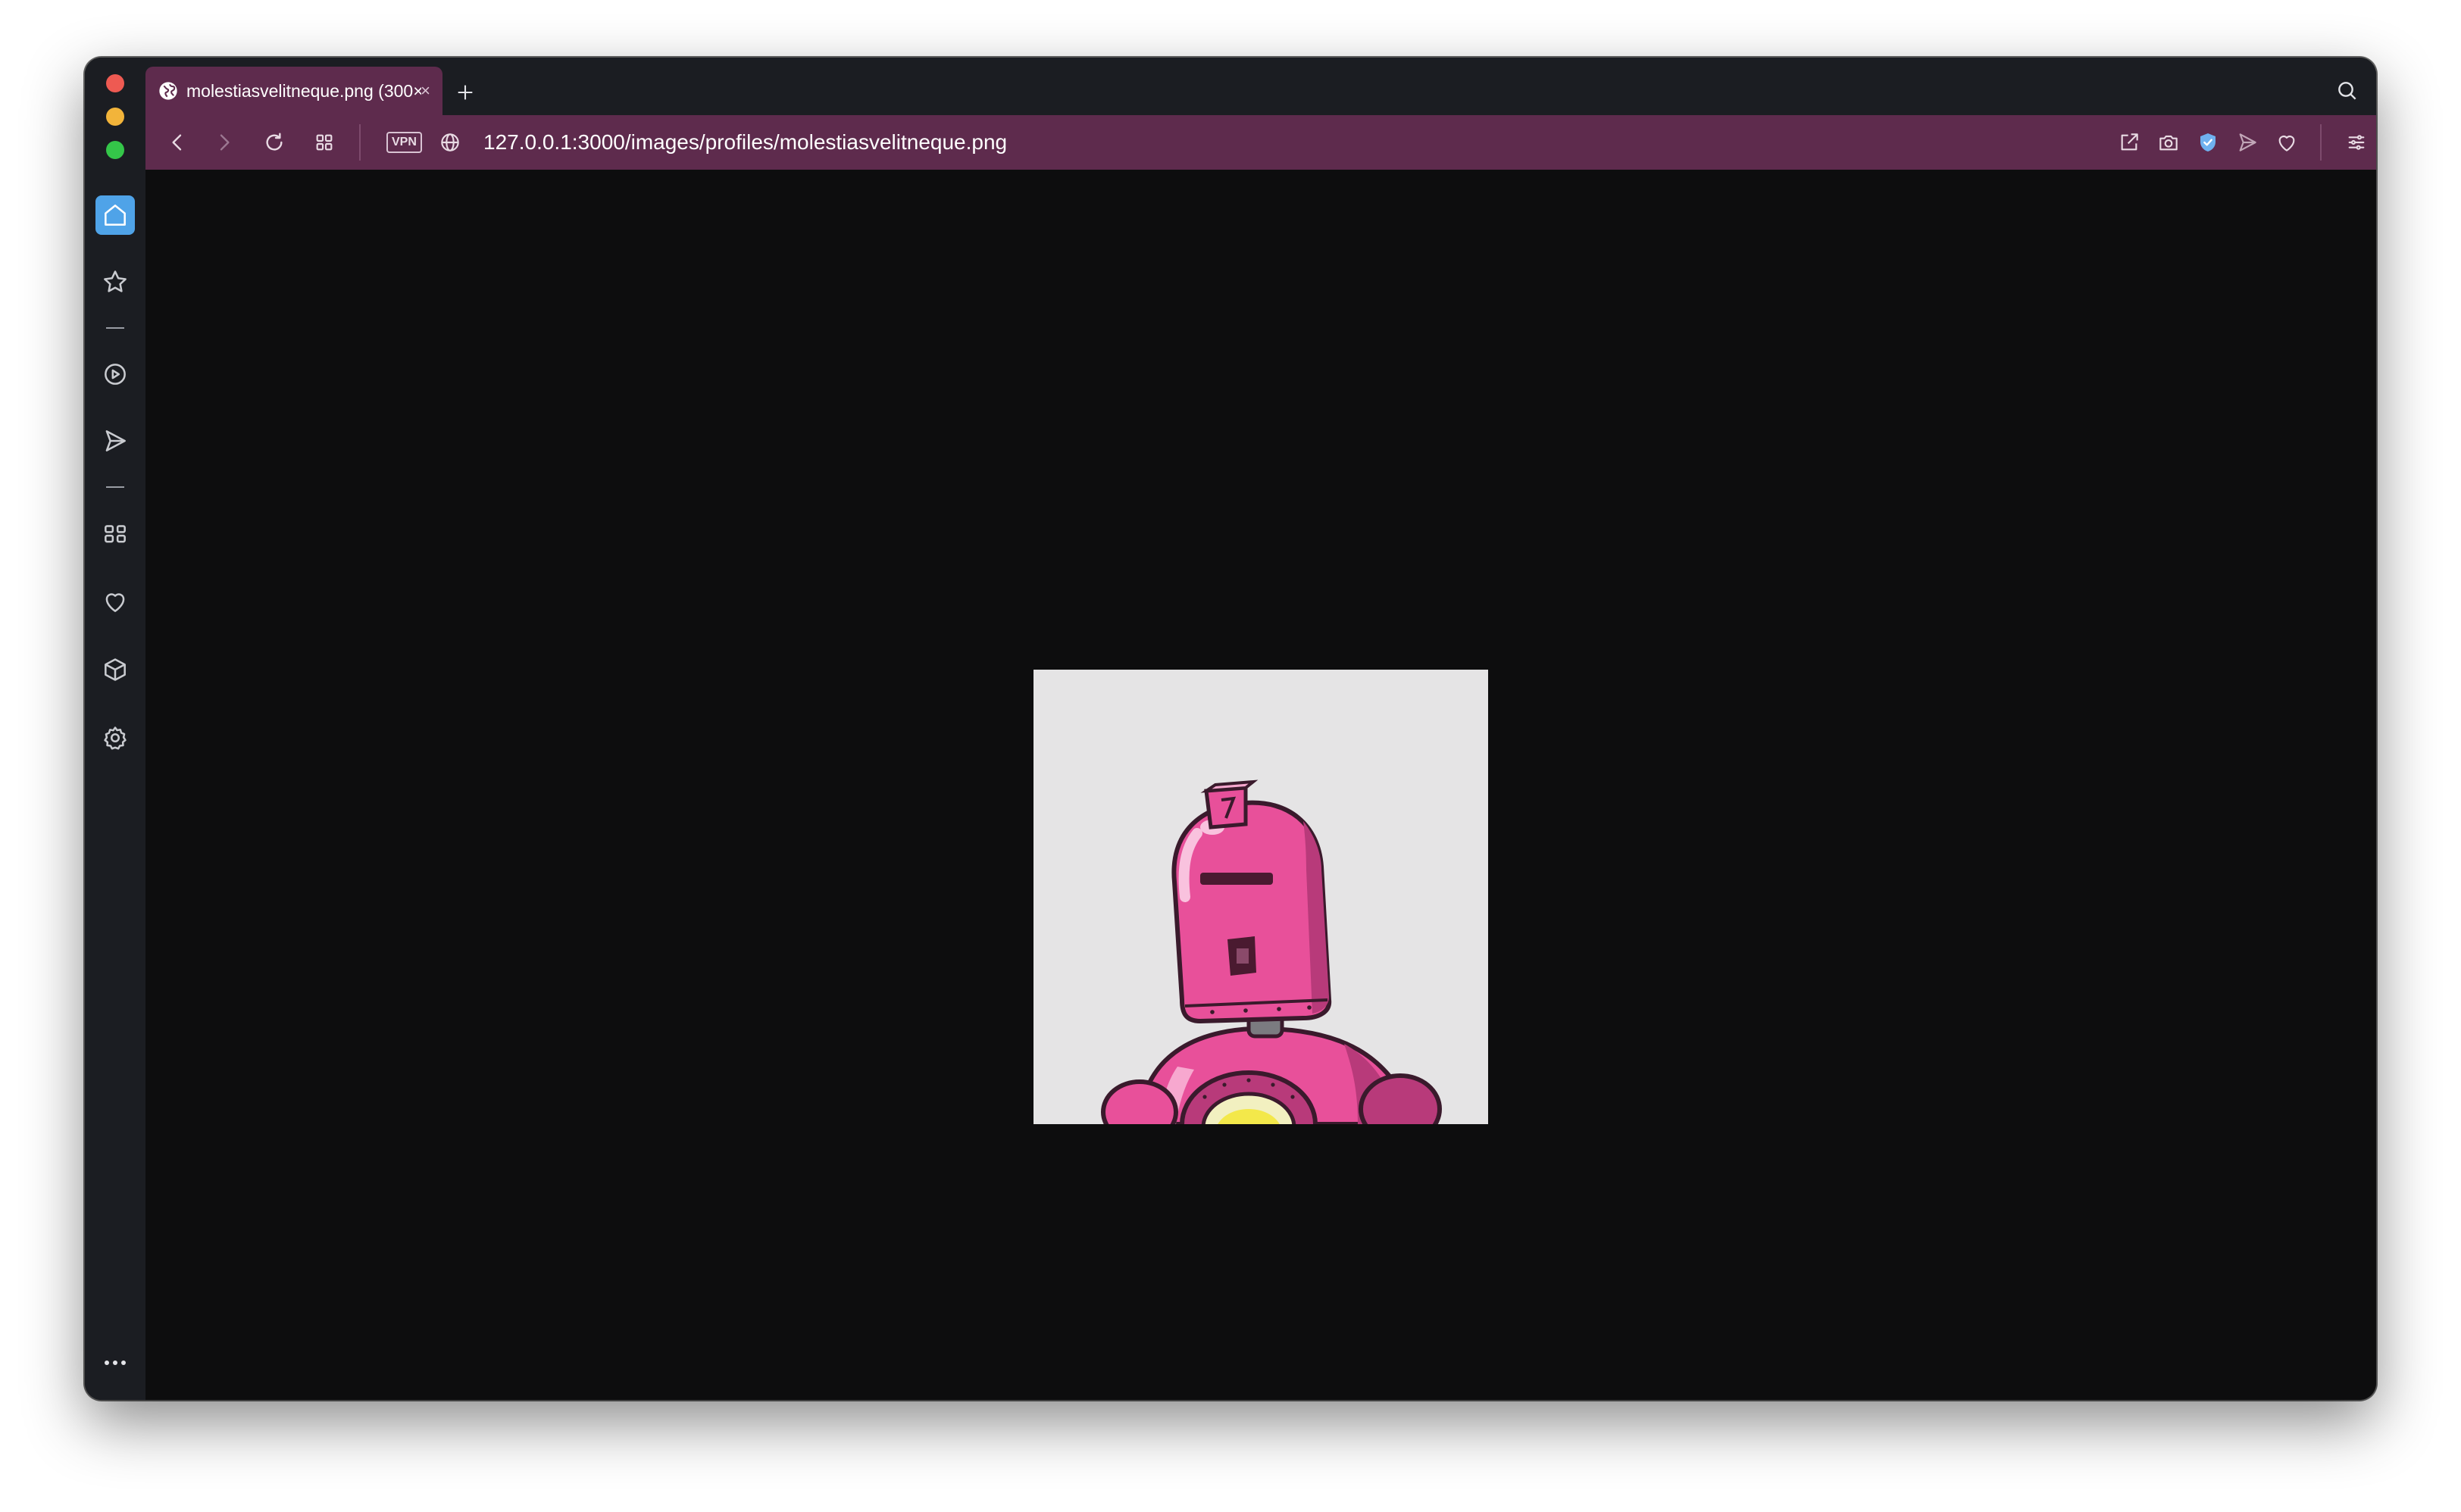 The image size is (2461, 1512). I want to click on profile-image, so click(1261, 897).